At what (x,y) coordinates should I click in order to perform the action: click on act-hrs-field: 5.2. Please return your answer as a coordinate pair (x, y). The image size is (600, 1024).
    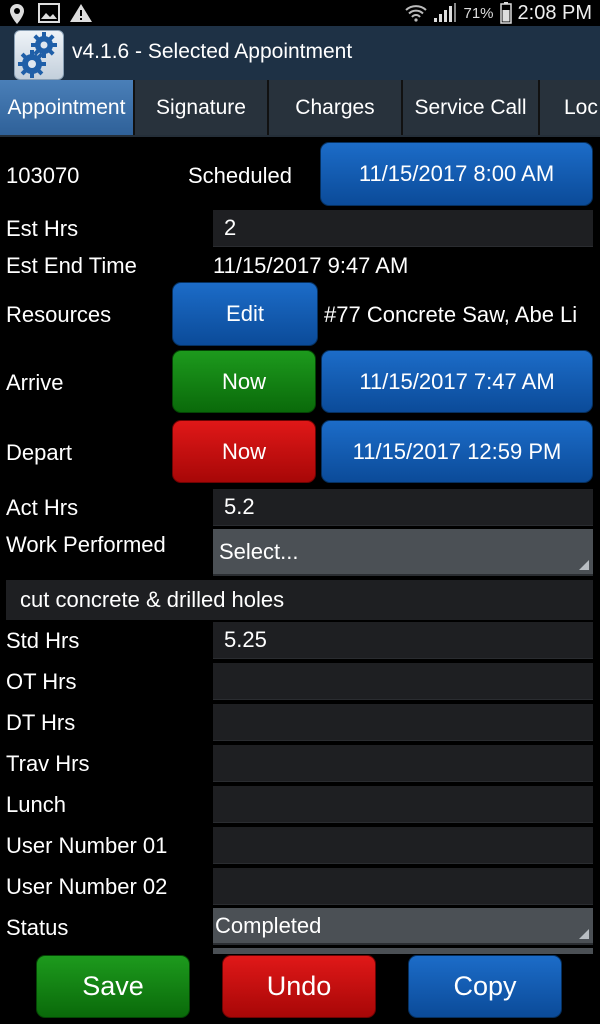
    Looking at the image, I should click on (403, 507).